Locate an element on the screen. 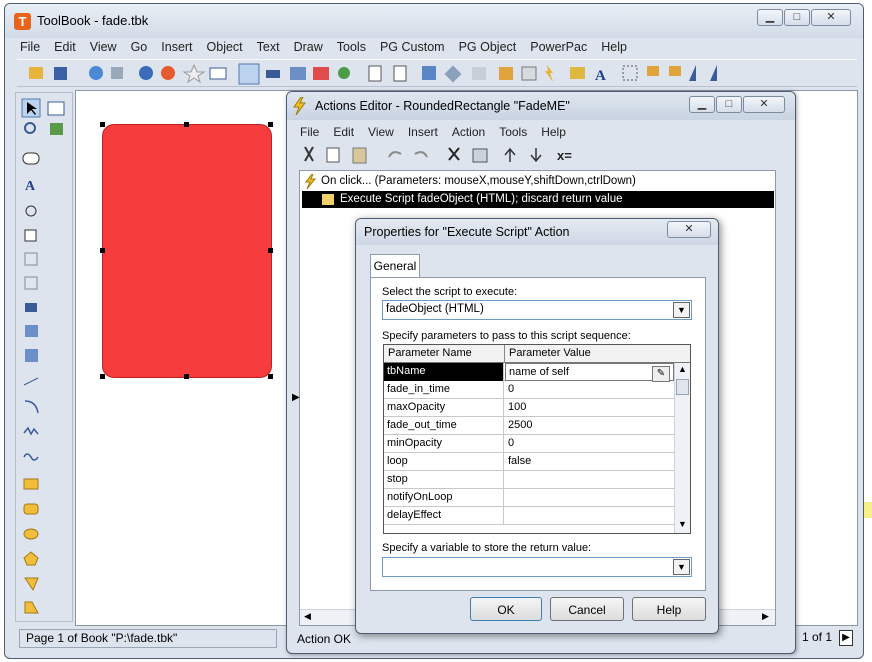 The image size is (872, 662). splitter-arrow-icon: ▶ is located at coordinates (296, 397).